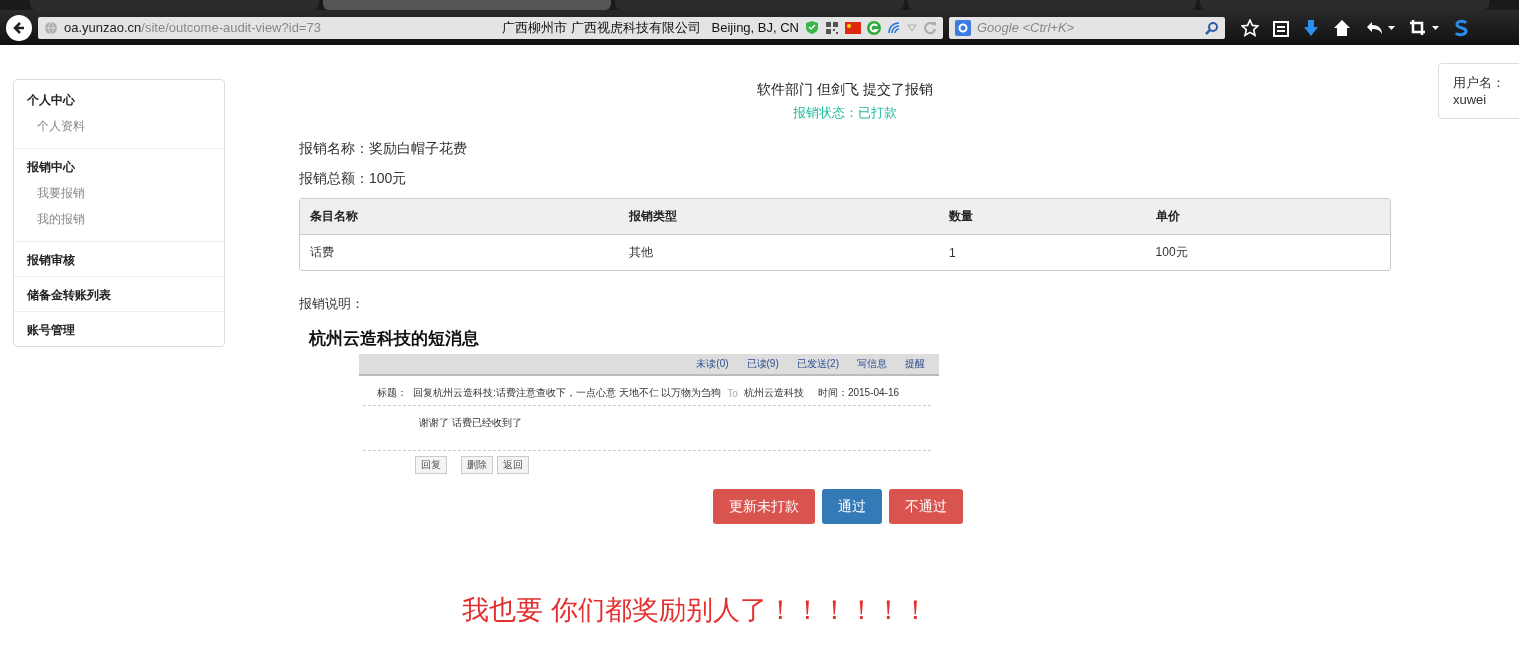 The image size is (1519, 664). What do you see at coordinates (779, 217) in the screenshot?
I see `column-header: 报销类型` at bounding box center [779, 217].